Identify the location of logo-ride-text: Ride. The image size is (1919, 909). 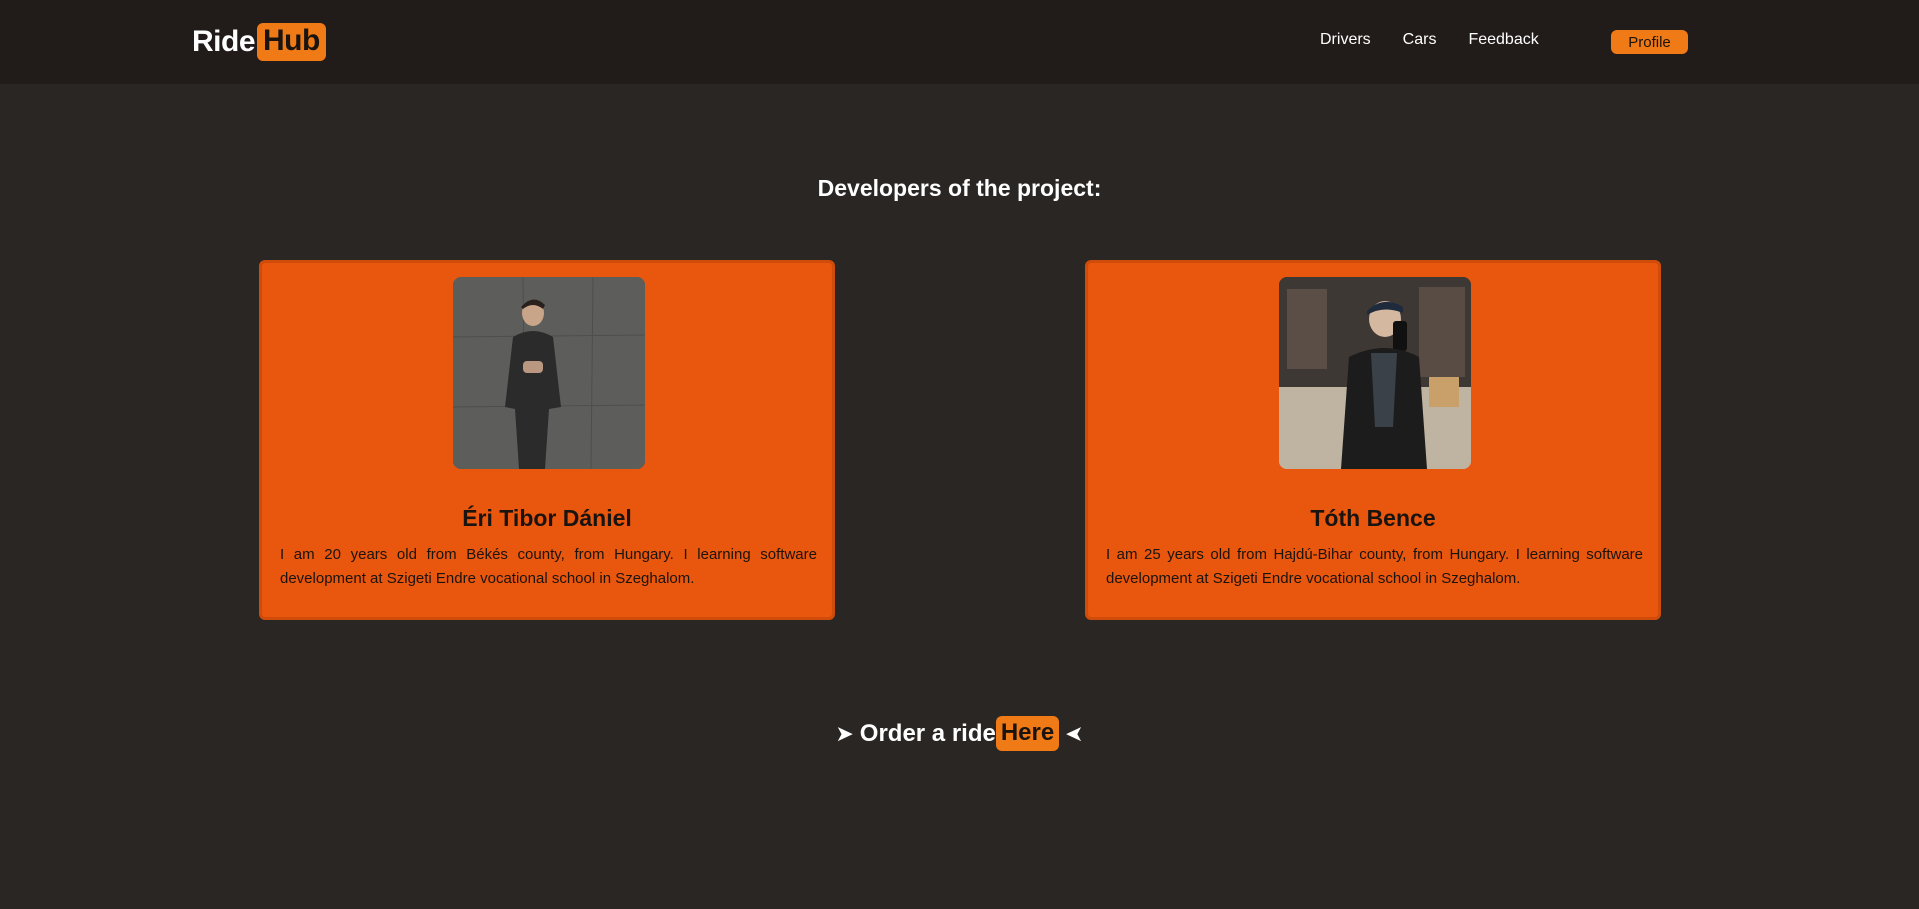
(224, 41).